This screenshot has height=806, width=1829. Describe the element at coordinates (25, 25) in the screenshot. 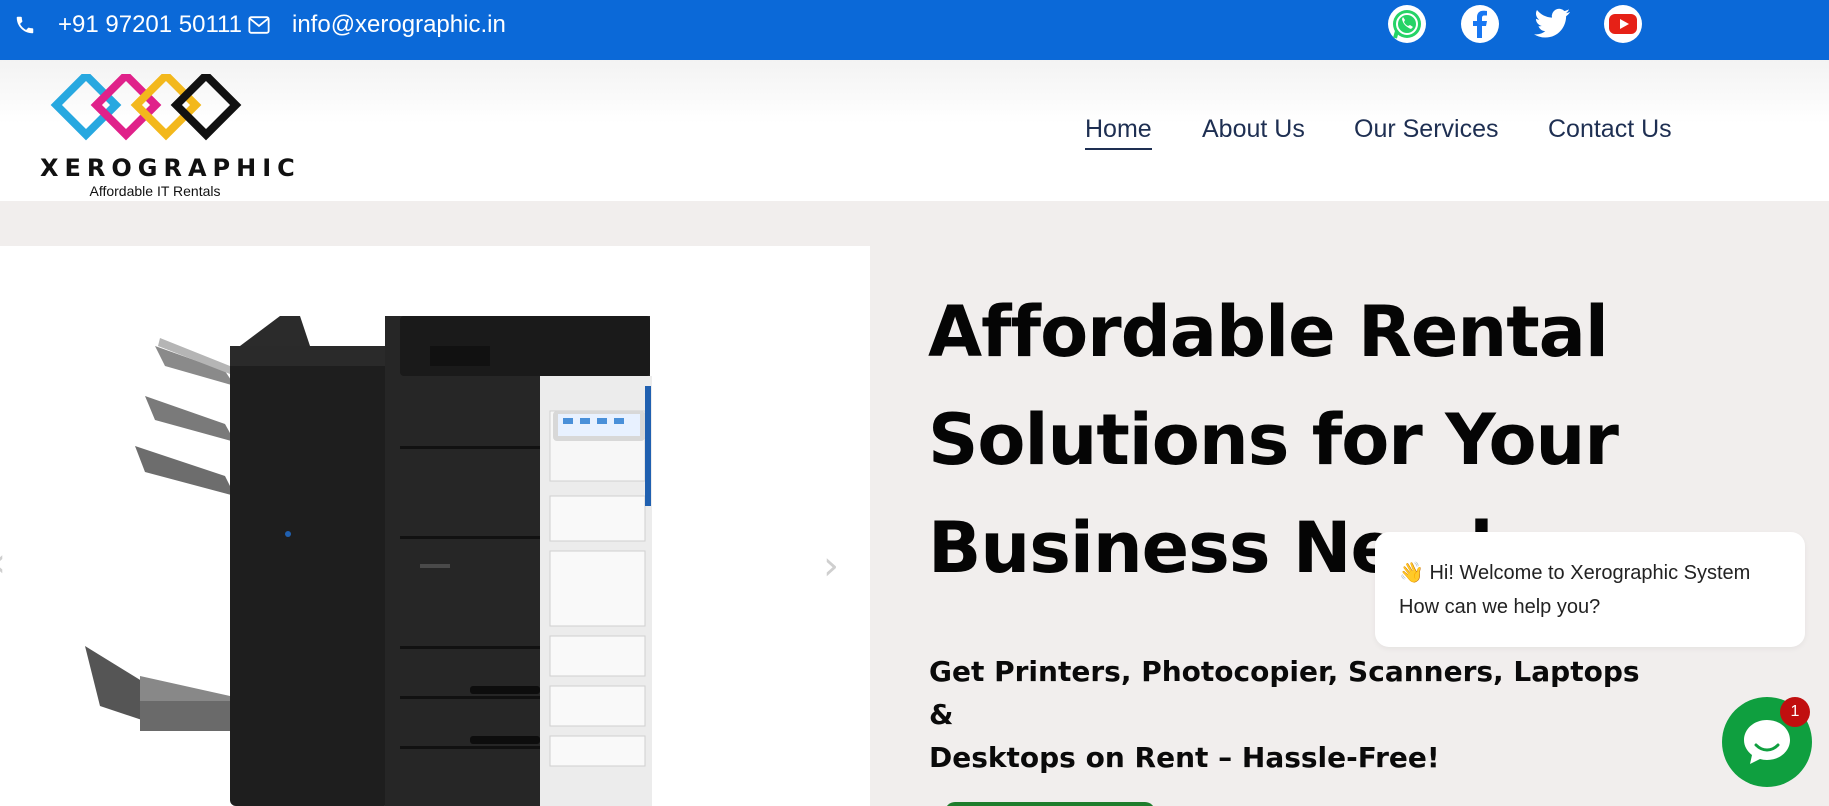

I see `phone-icon` at that location.